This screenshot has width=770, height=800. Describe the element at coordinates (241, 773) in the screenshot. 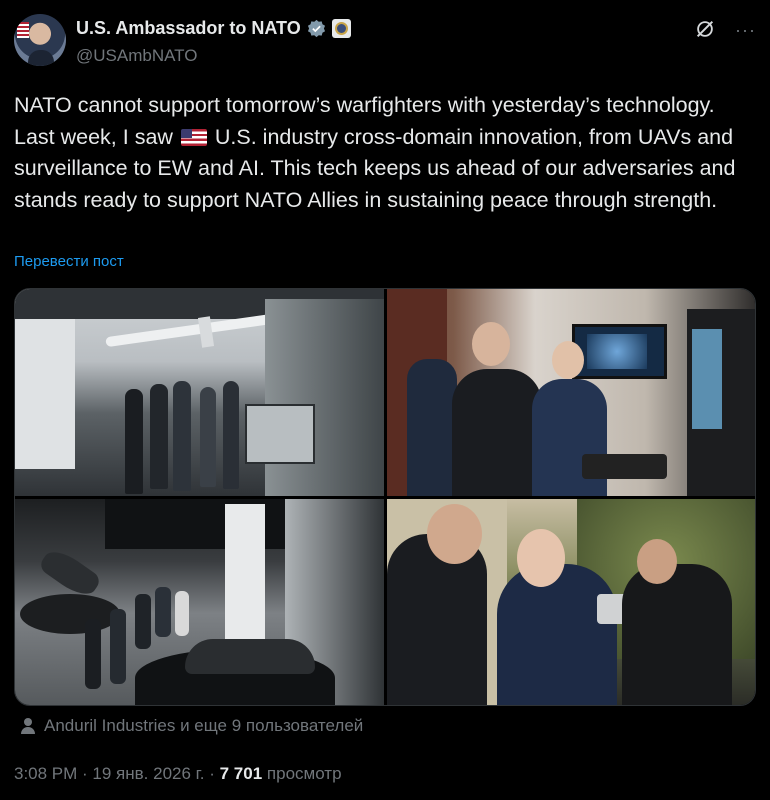

I see `views-count: 7 701` at that location.